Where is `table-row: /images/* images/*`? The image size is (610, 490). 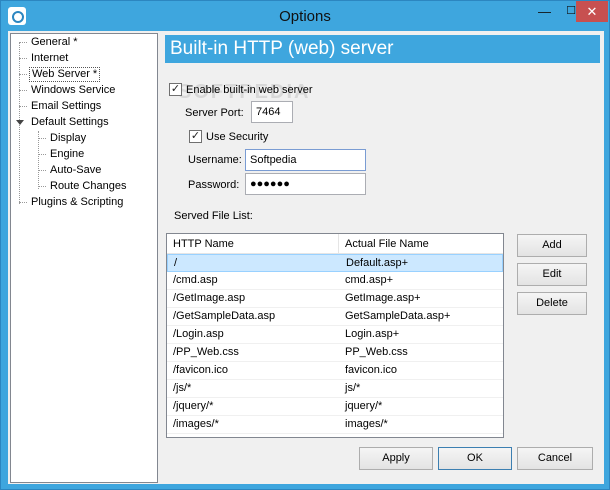
table-row: /images/* images/* is located at coordinates (335, 425).